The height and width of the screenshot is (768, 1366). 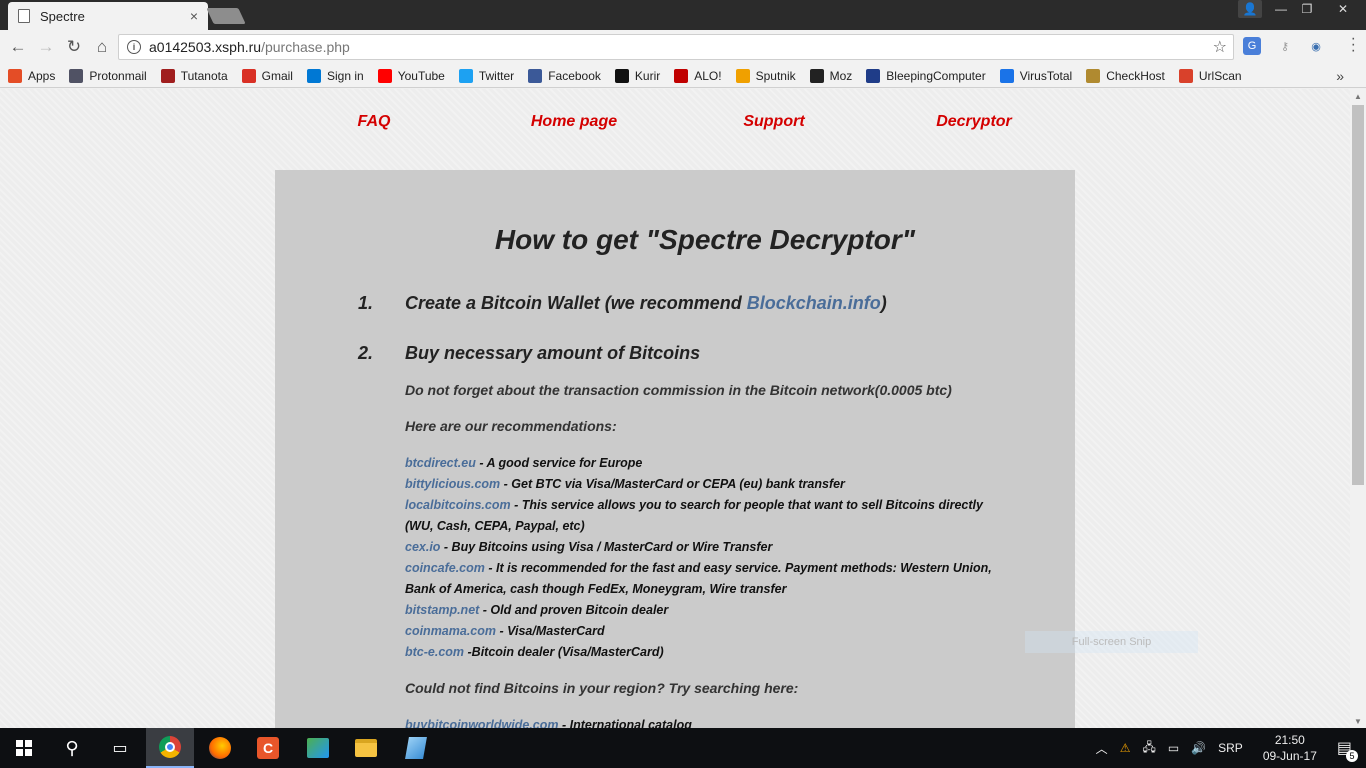 What do you see at coordinates (1185, 75) in the screenshot?
I see `urlscan-icon` at bounding box center [1185, 75].